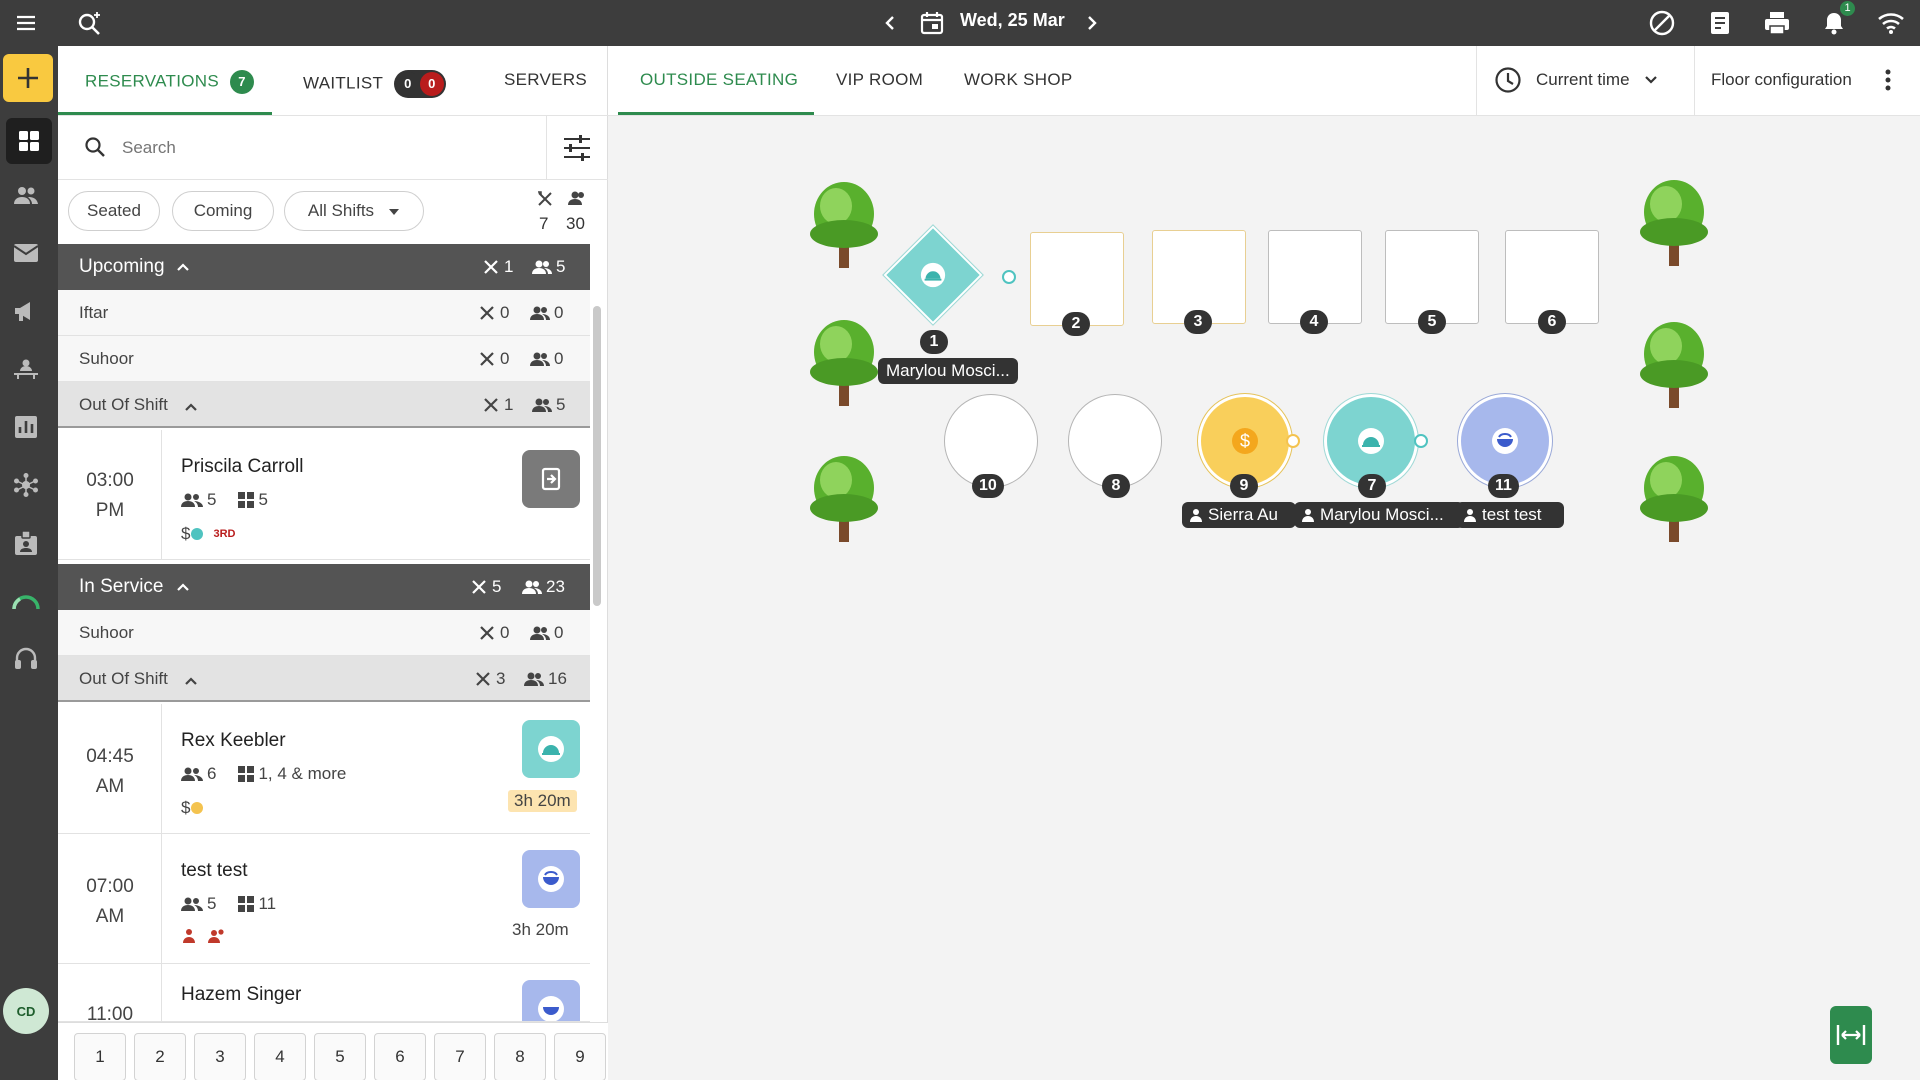 Image resolution: width=1920 pixels, height=1080 pixels. I want to click on fit-to-screen-button, so click(1851, 1035).